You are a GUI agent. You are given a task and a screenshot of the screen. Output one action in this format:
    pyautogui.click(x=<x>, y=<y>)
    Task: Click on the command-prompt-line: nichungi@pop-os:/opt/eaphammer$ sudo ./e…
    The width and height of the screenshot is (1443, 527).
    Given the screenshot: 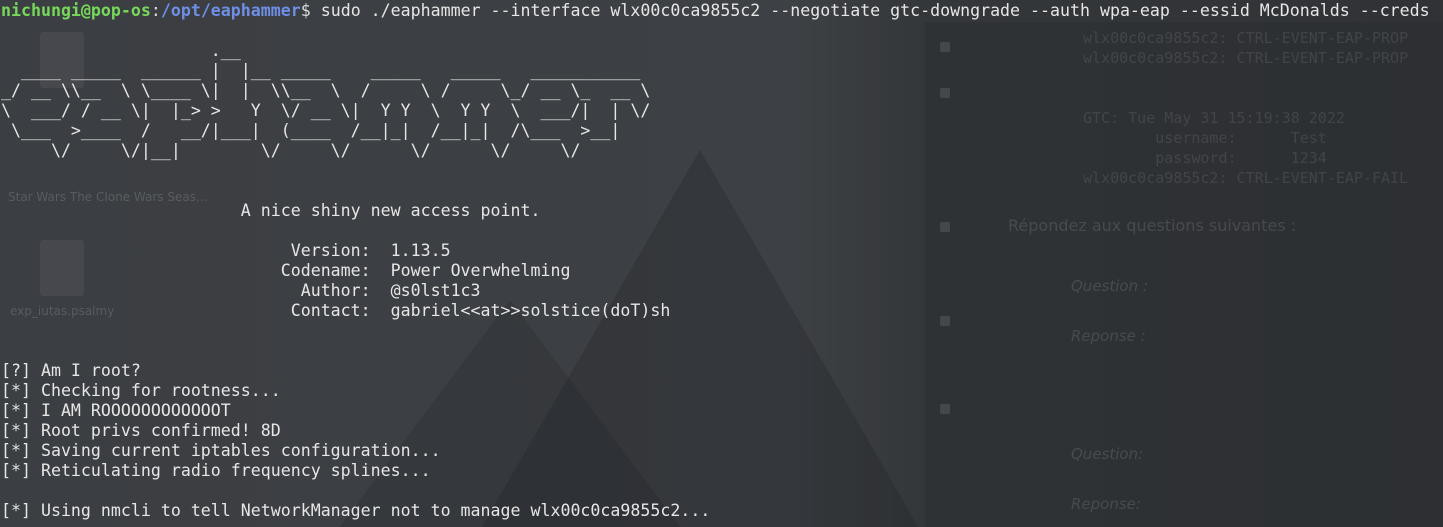 What is the action you would take?
    pyautogui.click(x=722, y=11)
    